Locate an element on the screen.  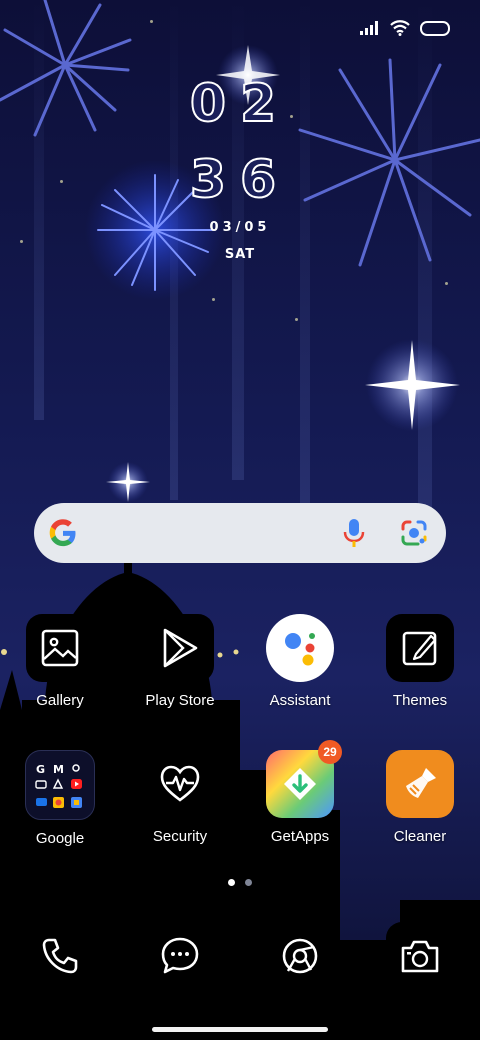
dock is located at coordinates (240, 956).